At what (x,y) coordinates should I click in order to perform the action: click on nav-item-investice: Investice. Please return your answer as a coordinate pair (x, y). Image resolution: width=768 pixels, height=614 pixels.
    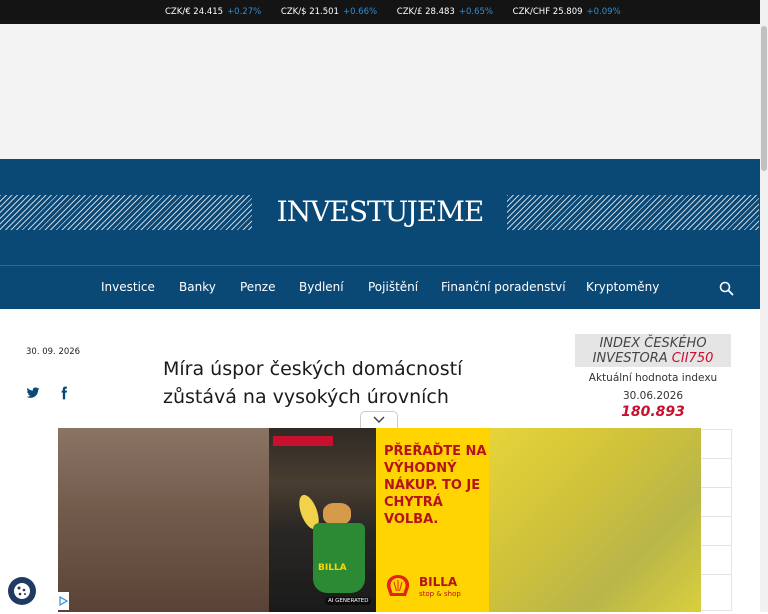
    Looking at the image, I should click on (128, 287).